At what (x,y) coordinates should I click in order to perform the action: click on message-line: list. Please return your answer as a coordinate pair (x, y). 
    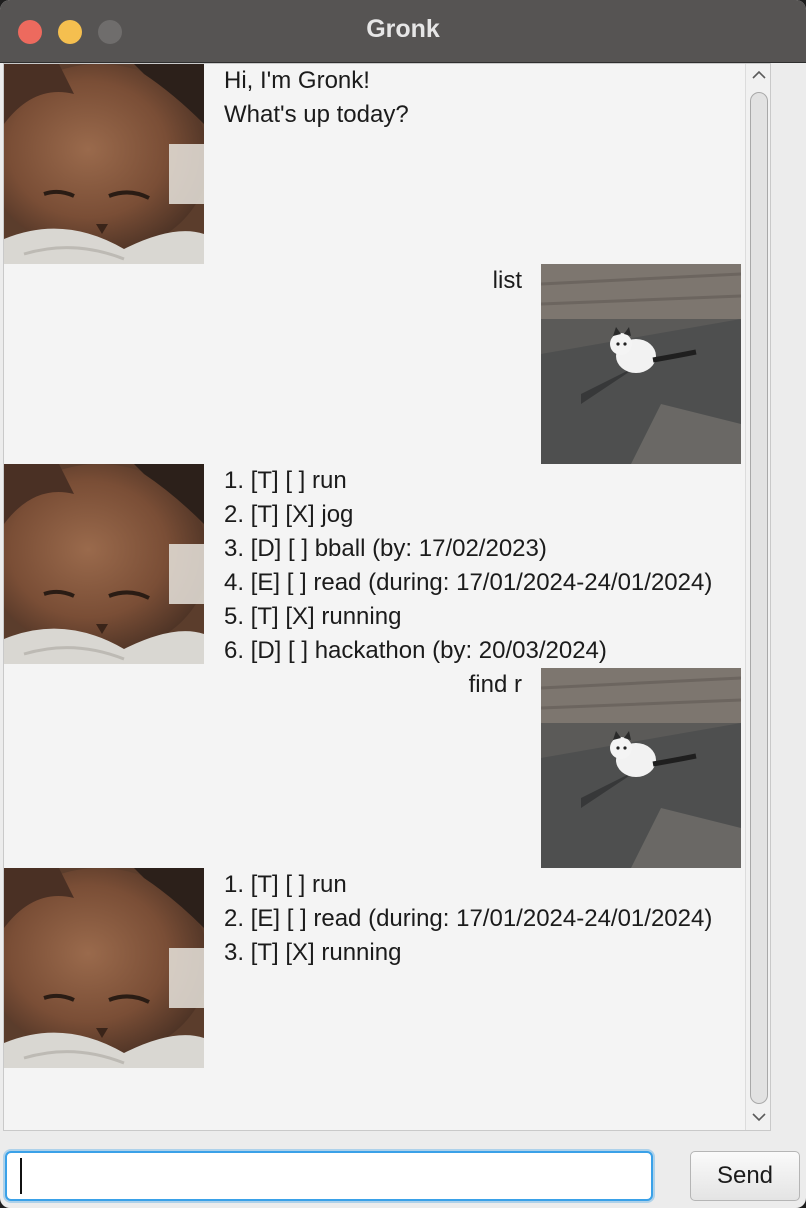
    Looking at the image, I should click on (507, 280).